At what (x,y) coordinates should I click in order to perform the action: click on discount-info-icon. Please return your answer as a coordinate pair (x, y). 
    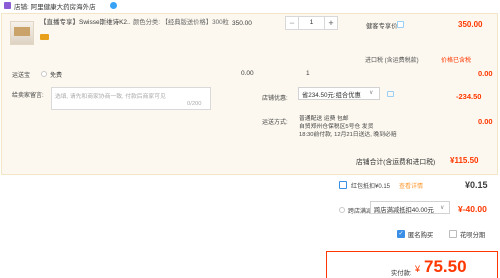
    Looking at the image, I should click on (390, 94).